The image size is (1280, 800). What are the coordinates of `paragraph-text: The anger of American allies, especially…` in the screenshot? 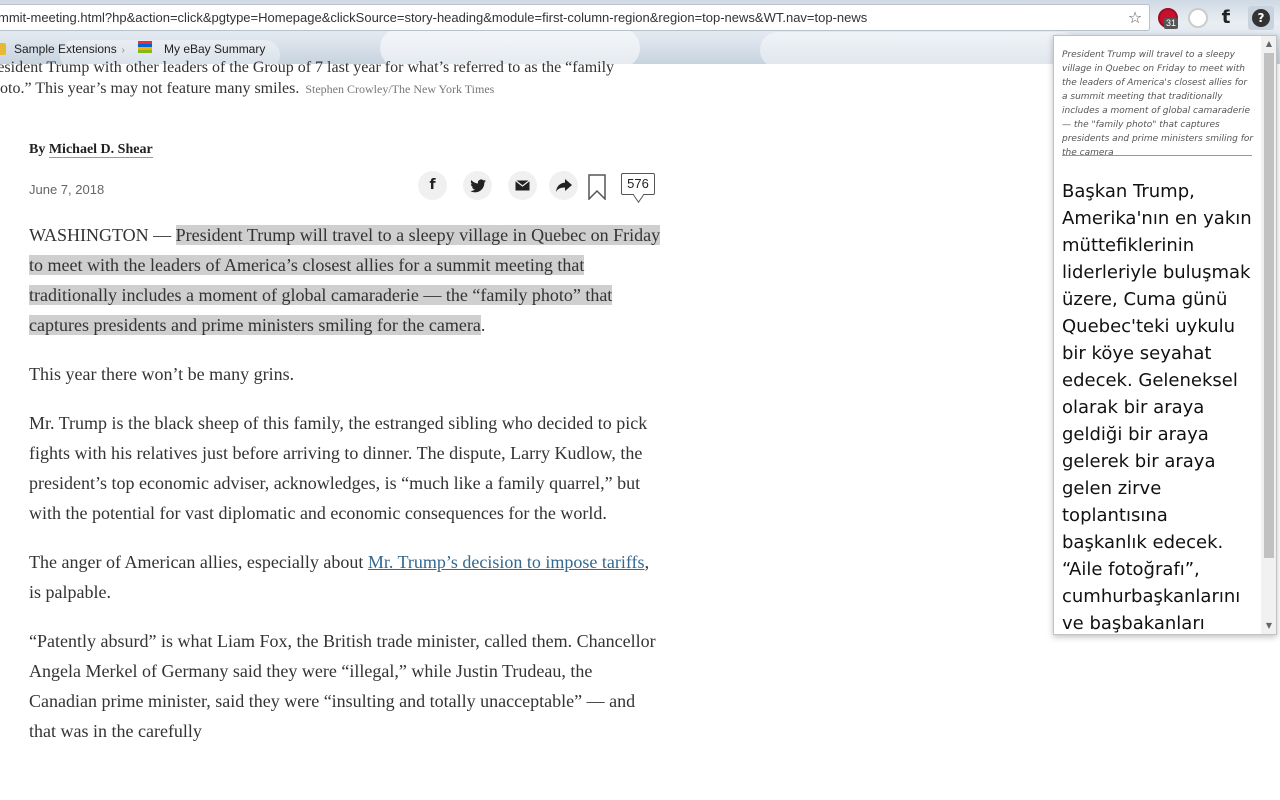 It's located at (198, 562).